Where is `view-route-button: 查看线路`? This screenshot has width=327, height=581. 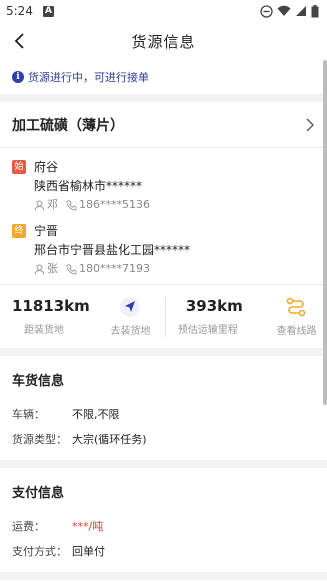 view-route-button: 查看线路 is located at coordinates (296, 316).